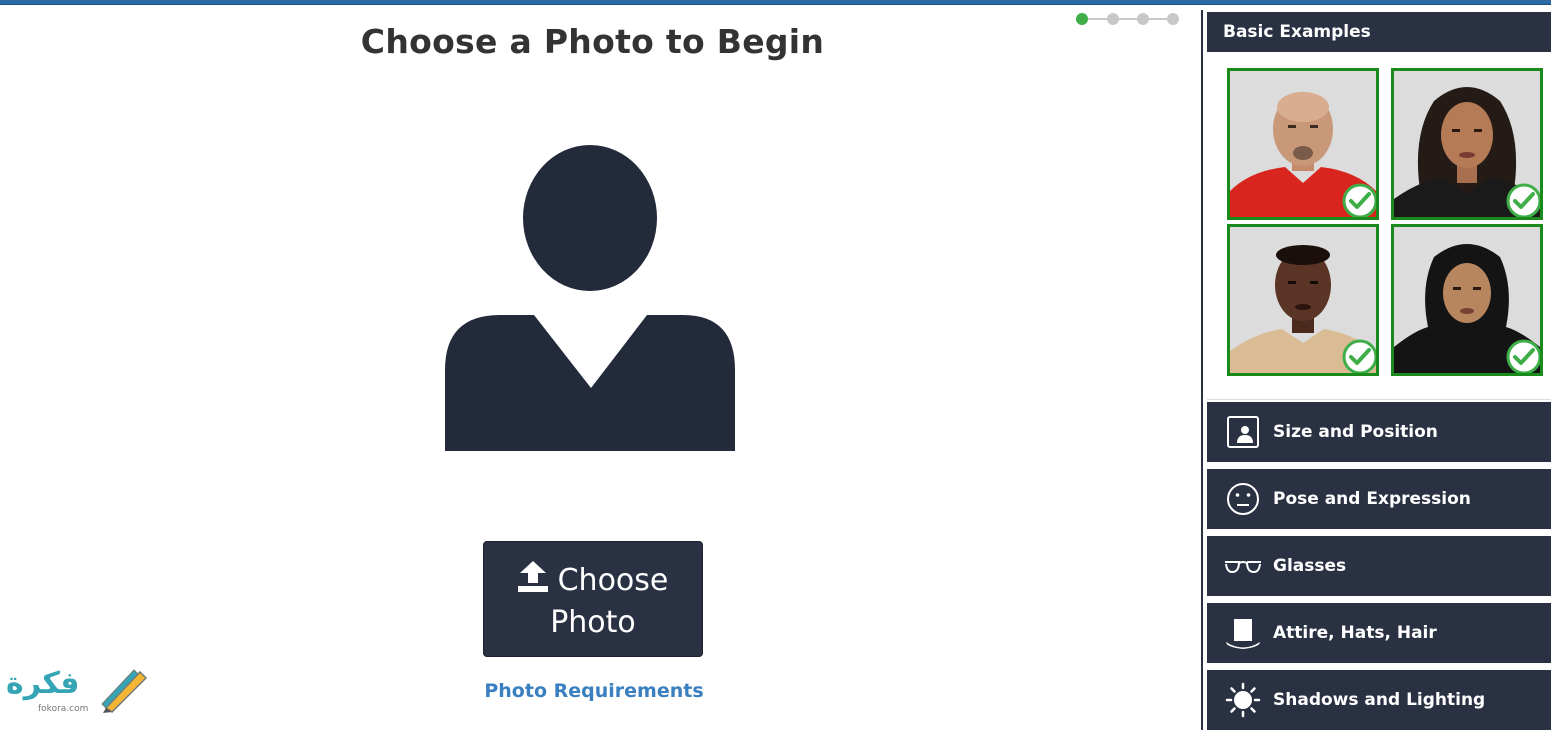 The height and width of the screenshot is (730, 1551). Describe the element at coordinates (124, 691) in the screenshot. I see `pencil-icon` at that location.